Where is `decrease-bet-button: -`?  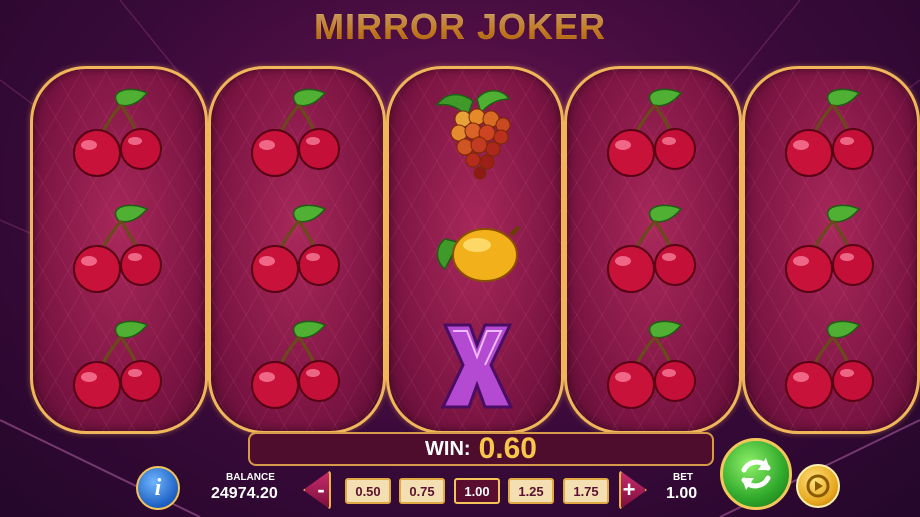
decrease-bet-button: - is located at coordinates (317, 490).